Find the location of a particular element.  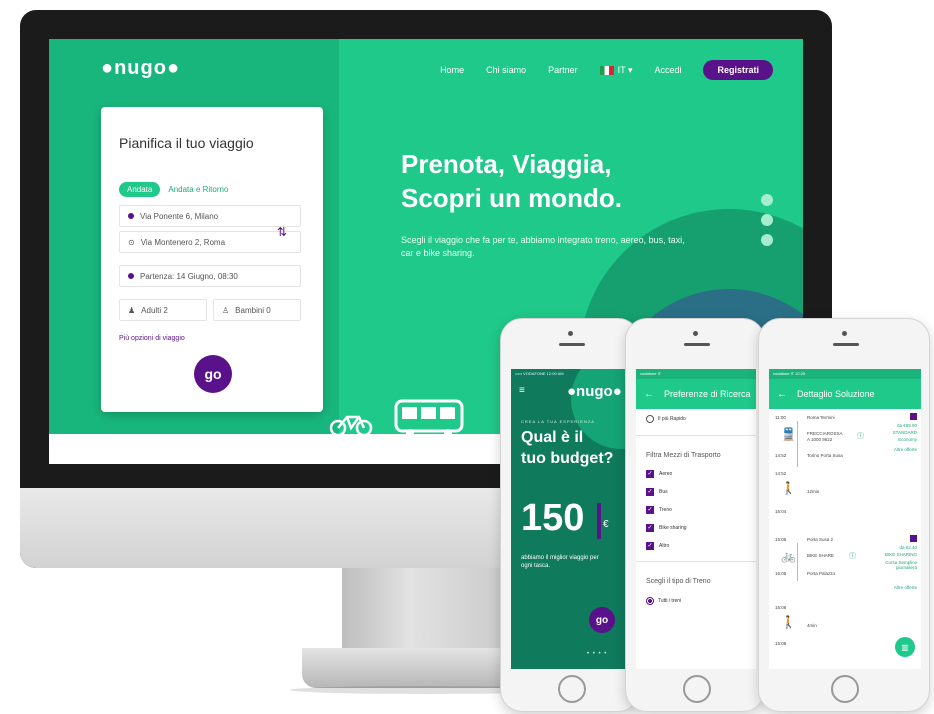

budget-question-line2: tuo budget? is located at coordinates (567, 458).